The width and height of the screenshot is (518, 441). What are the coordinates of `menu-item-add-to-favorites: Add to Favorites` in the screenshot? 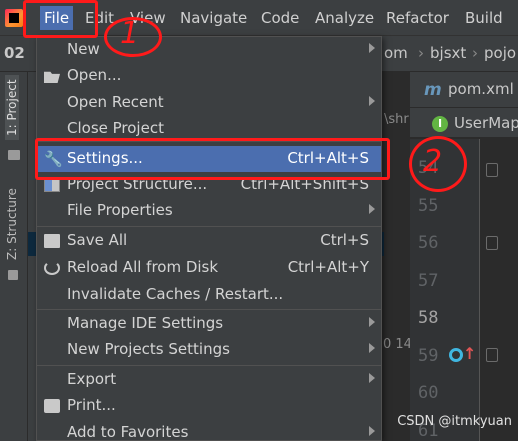 It's located at (209, 430).